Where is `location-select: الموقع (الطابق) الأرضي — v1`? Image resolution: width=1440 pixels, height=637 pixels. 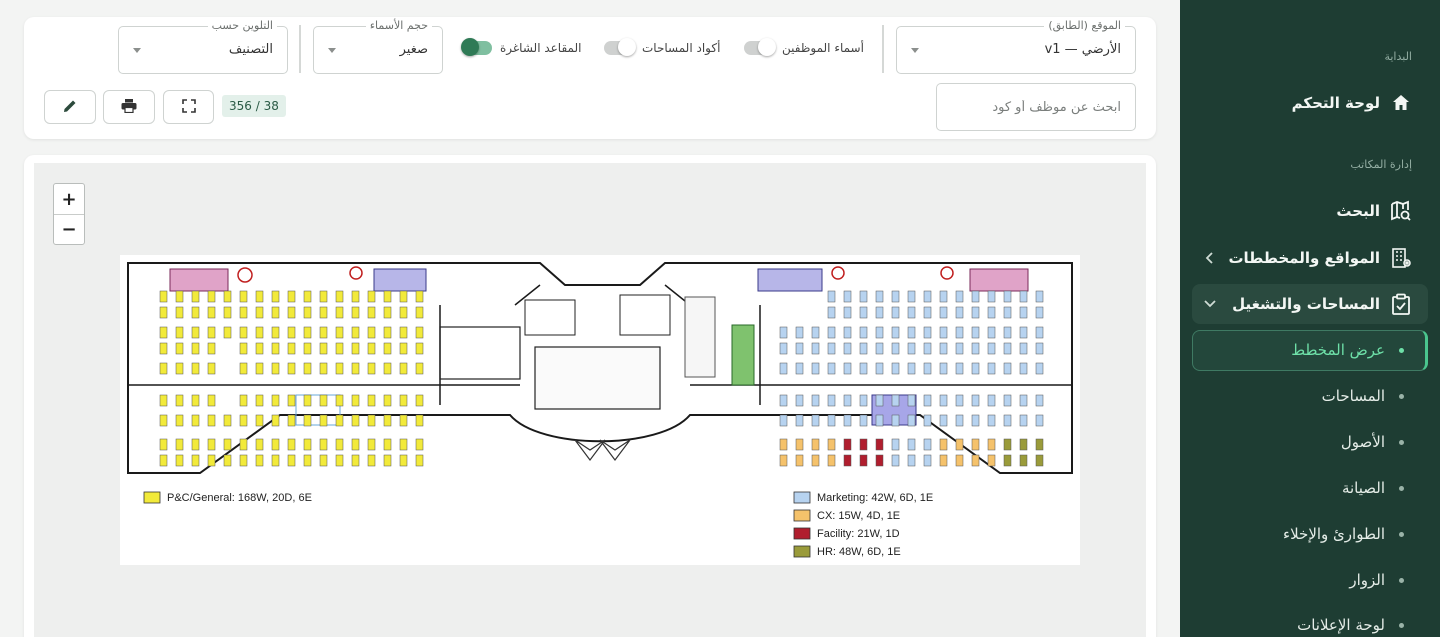 location-select: الموقع (الطابق) الأرضي — v1 is located at coordinates (1016, 46).